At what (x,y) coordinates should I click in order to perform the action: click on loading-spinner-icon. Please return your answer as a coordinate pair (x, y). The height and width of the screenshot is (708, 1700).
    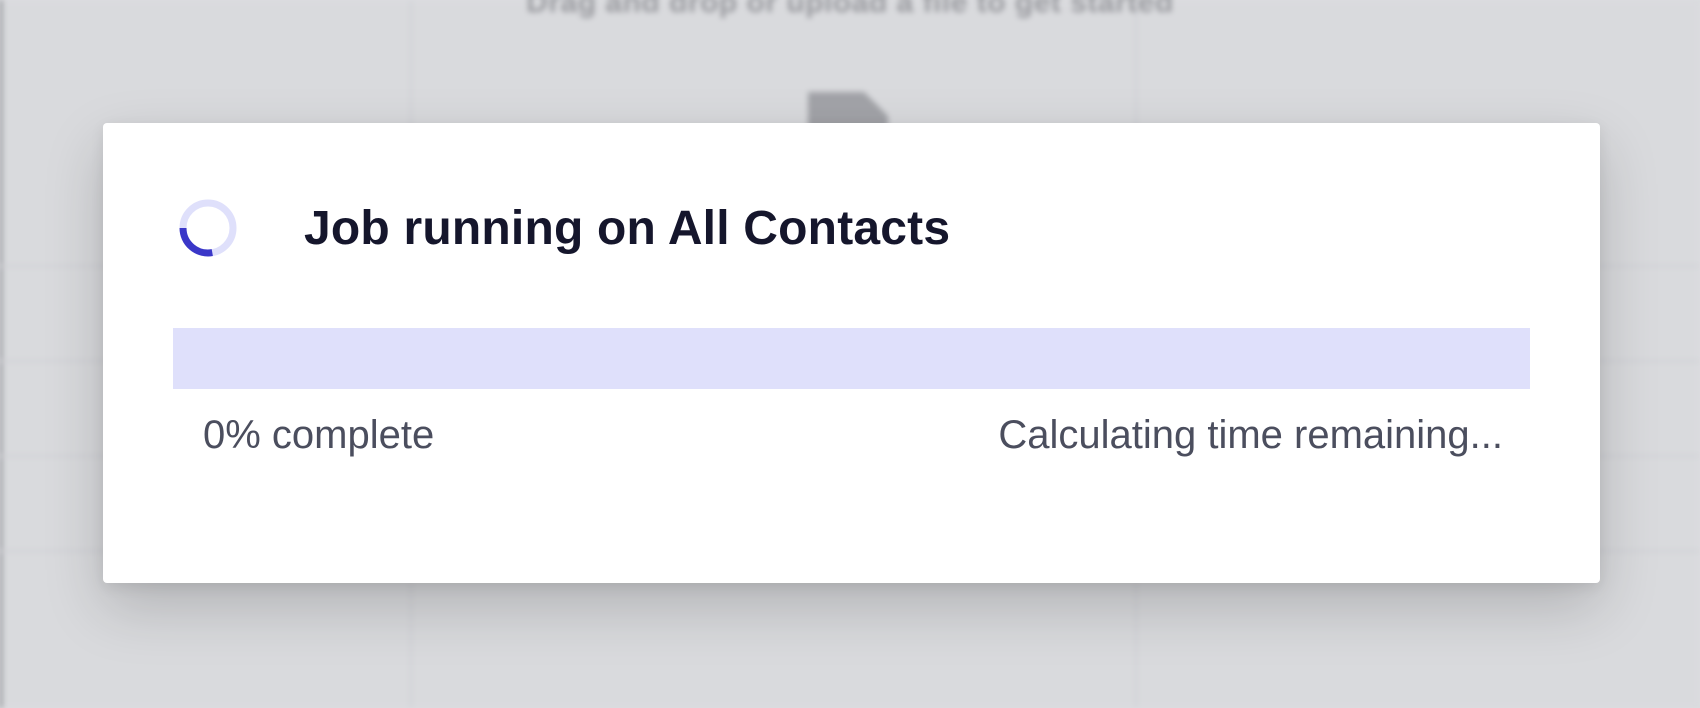
    Looking at the image, I should click on (208, 228).